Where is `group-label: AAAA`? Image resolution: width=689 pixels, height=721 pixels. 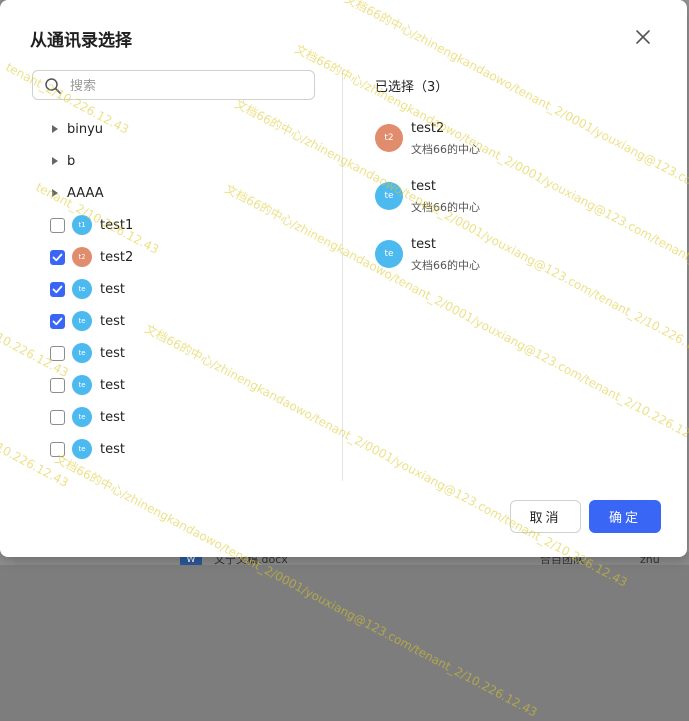
group-label: AAAA is located at coordinates (85, 193).